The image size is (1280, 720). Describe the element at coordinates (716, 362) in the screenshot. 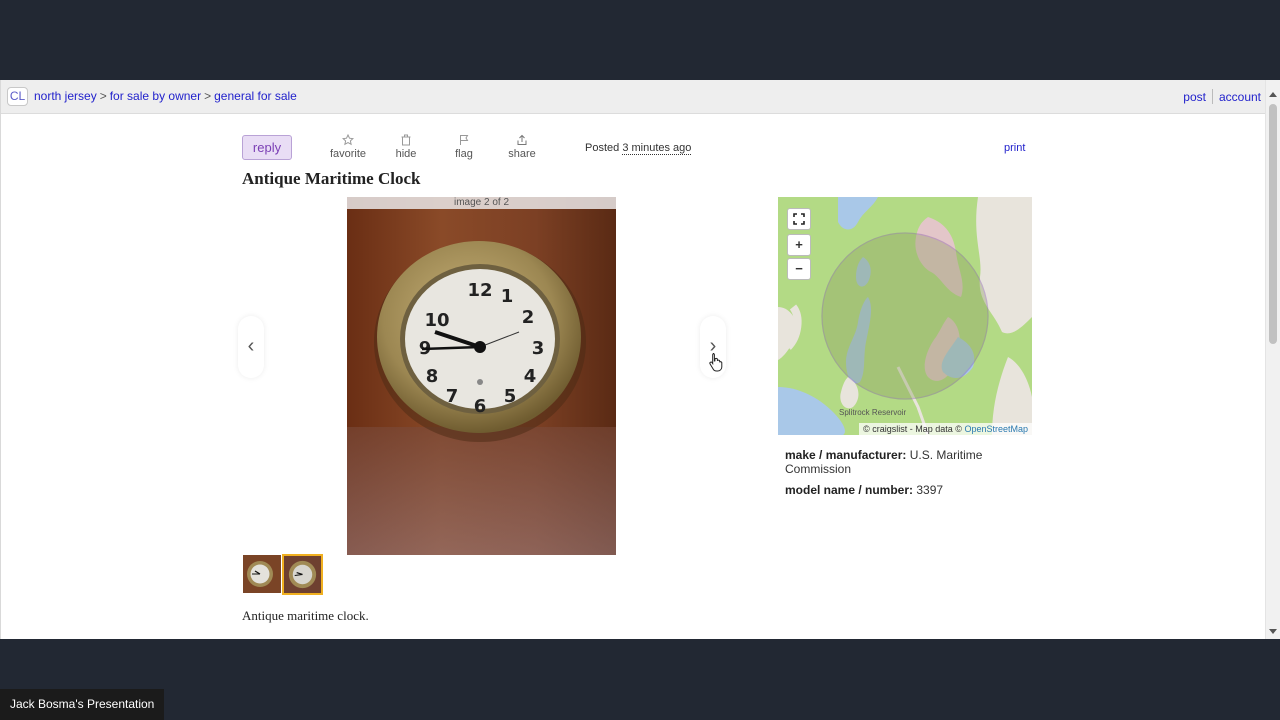

I see `hand-cursor-icon` at that location.